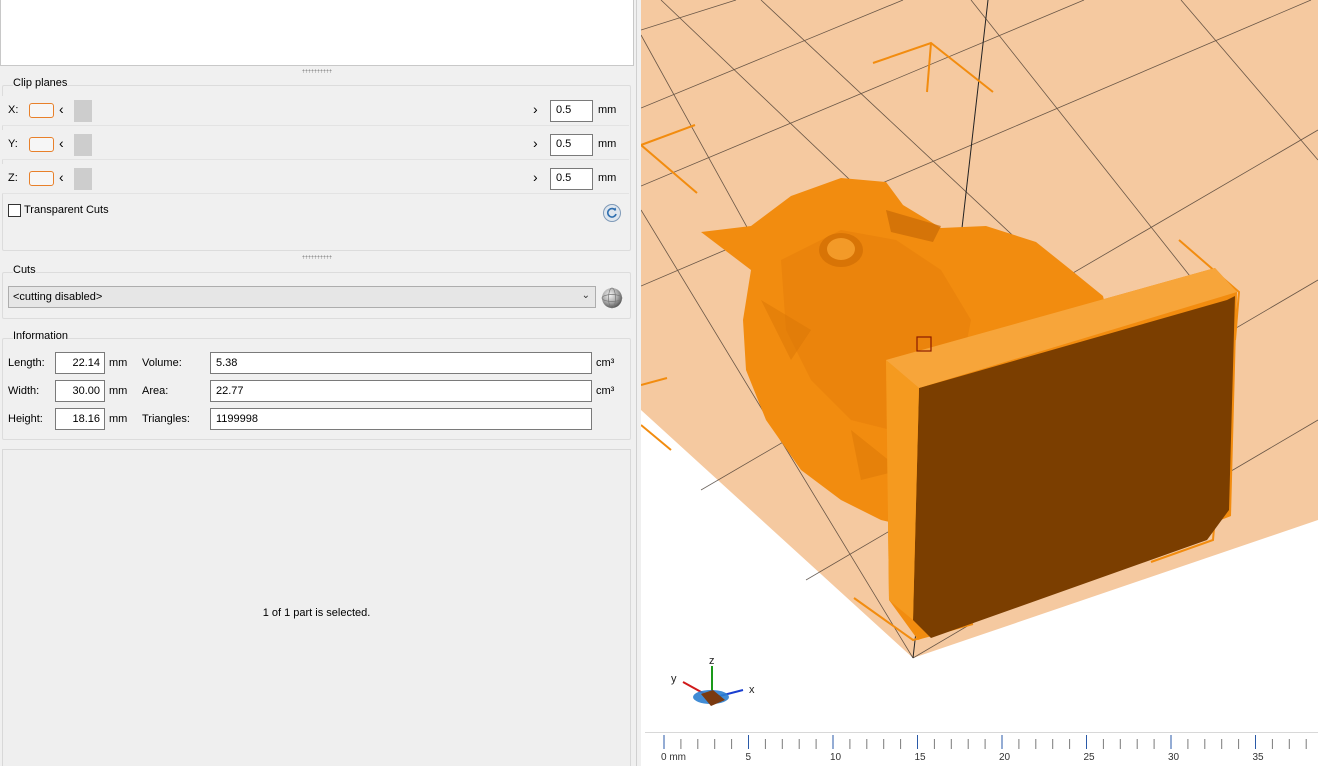 This screenshot has width=1318, height=766. I want to click on clip-axis-label: X:, so click(13, 110).